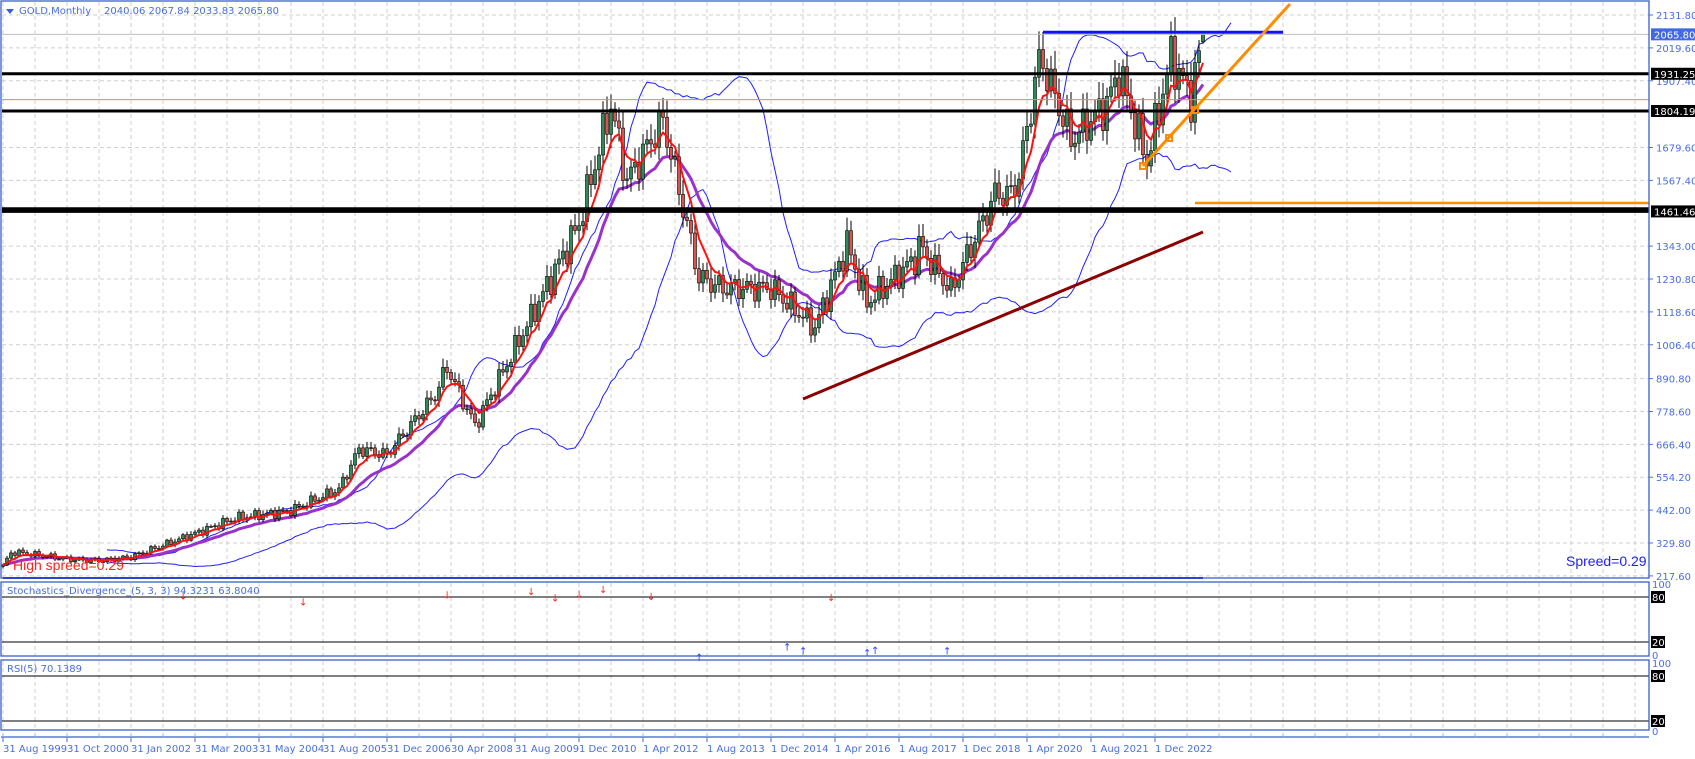 This screenshot has height=759, width=1695. Describe the element at coordinates (10, 11) in the screenshot. I see `collapse-triangle-icon` at that location.